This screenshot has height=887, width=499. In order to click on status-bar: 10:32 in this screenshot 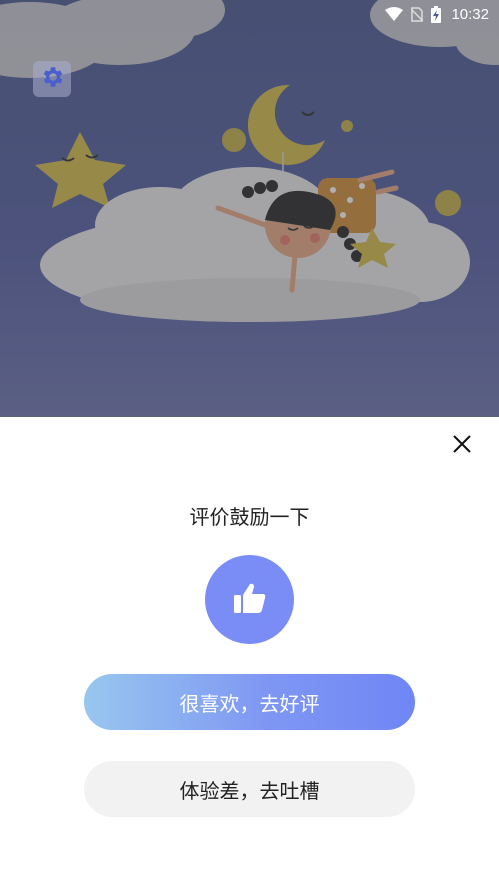, I will do `click(249, 14)`.